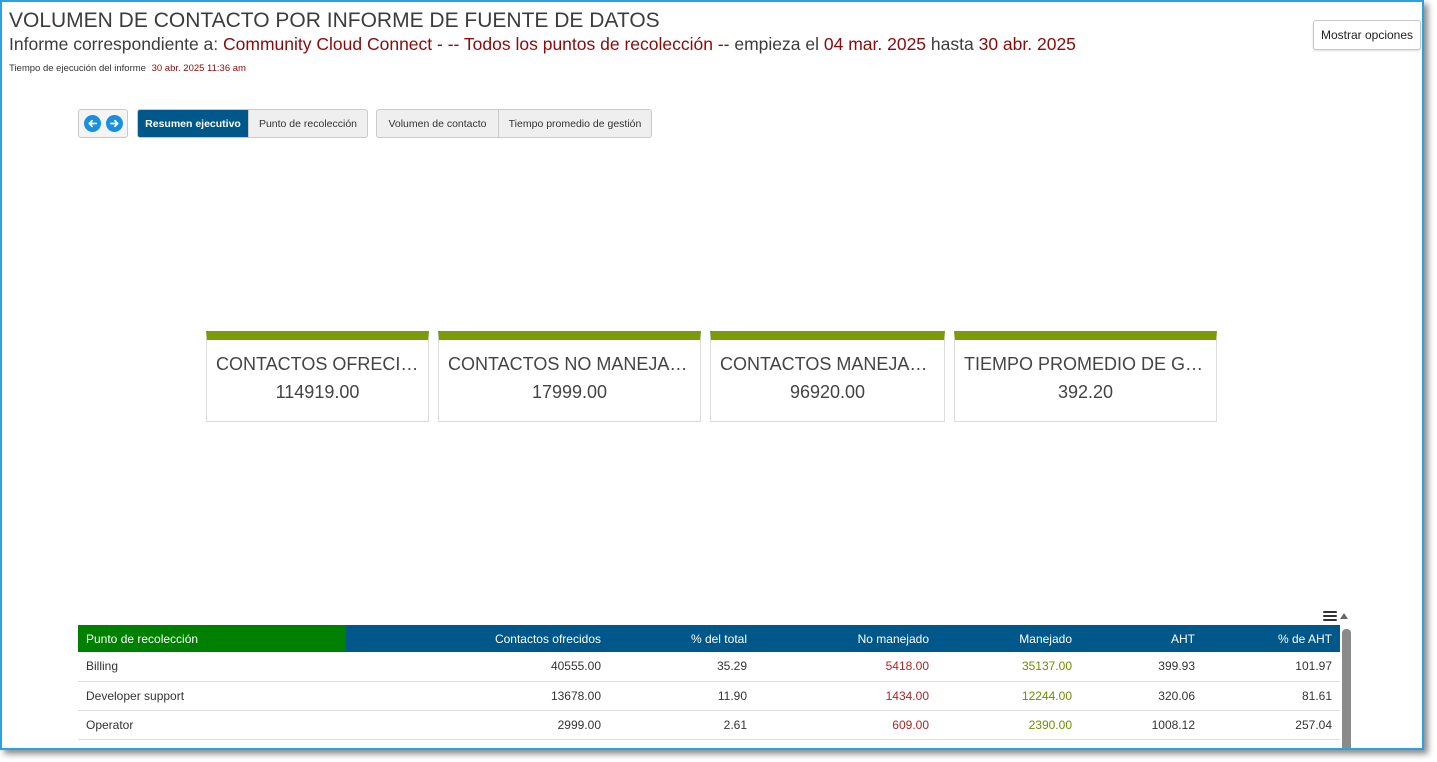 This screenshot has height=762, width=1437. Describe the element at coordinates (1141, 667) in the screenshot. I see `cell-aht: 399.93` at that location.